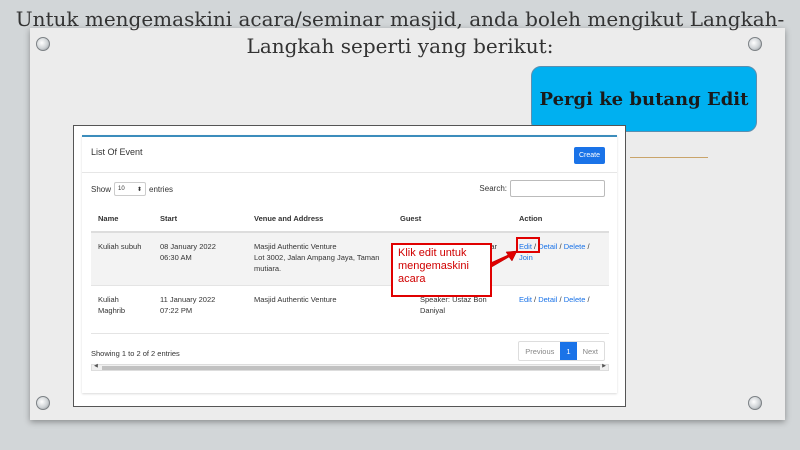 The width and height of the screenshot is (800, 450). Describe the element at coordinates (560, 309) in the screenshot. I see `event-actions: Edit / Detail / Delete /` at that location.